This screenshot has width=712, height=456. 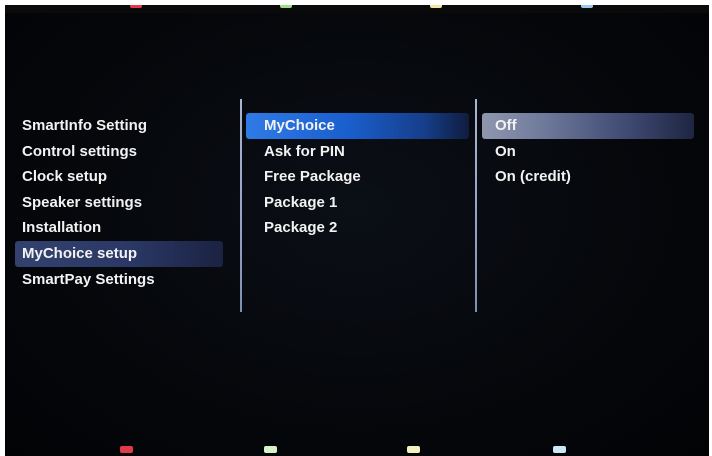 I want to click on top-indicator-bar, so click(x=357, y=9).